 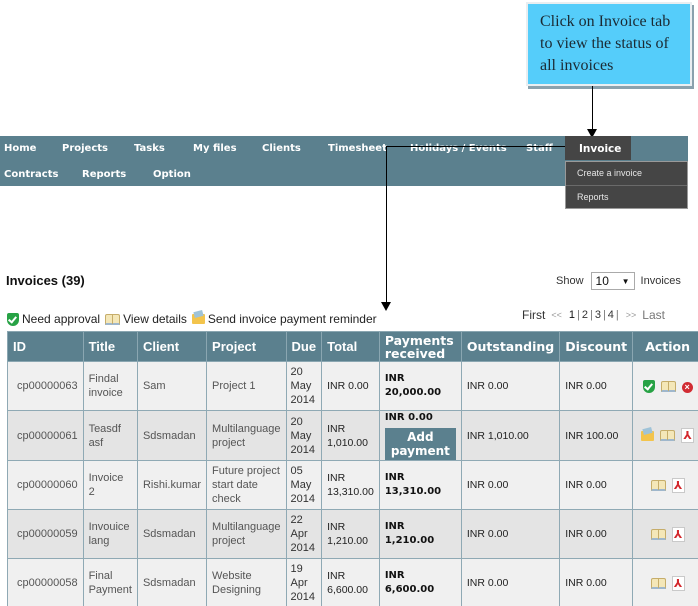 What do you see at coordinates (20, 148) in the screenshot?
I see `nav-home: Home` at bounding box center [20, 148].